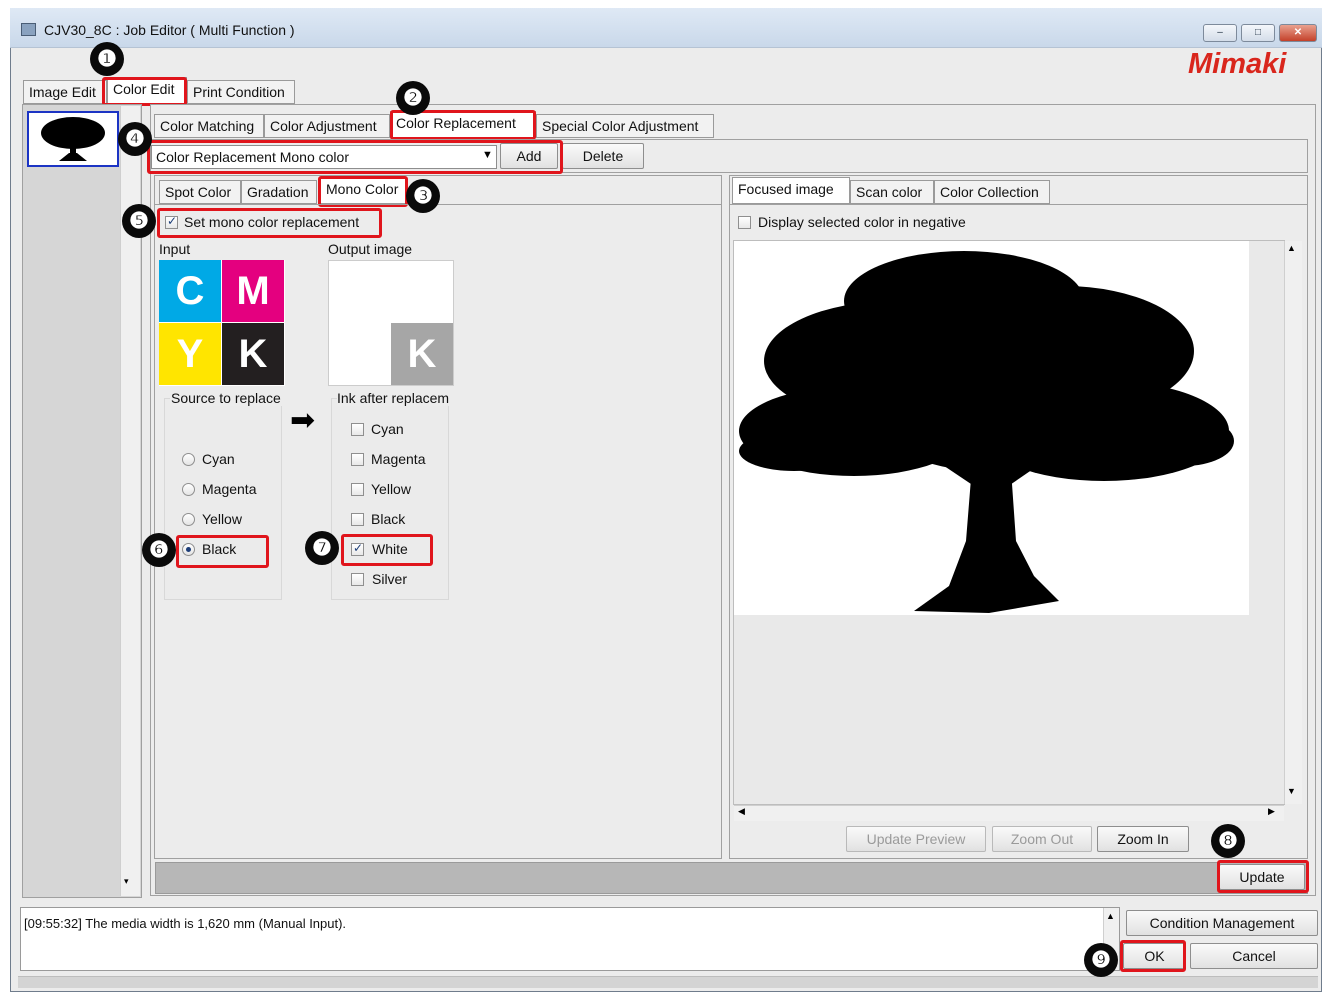 The height and width of the screenshot is (992, 1322). What do you see at coordinates (892, 192) in the screenshot?
I see `tab-scan-color: Scan color` at bounding box center [892, 192].